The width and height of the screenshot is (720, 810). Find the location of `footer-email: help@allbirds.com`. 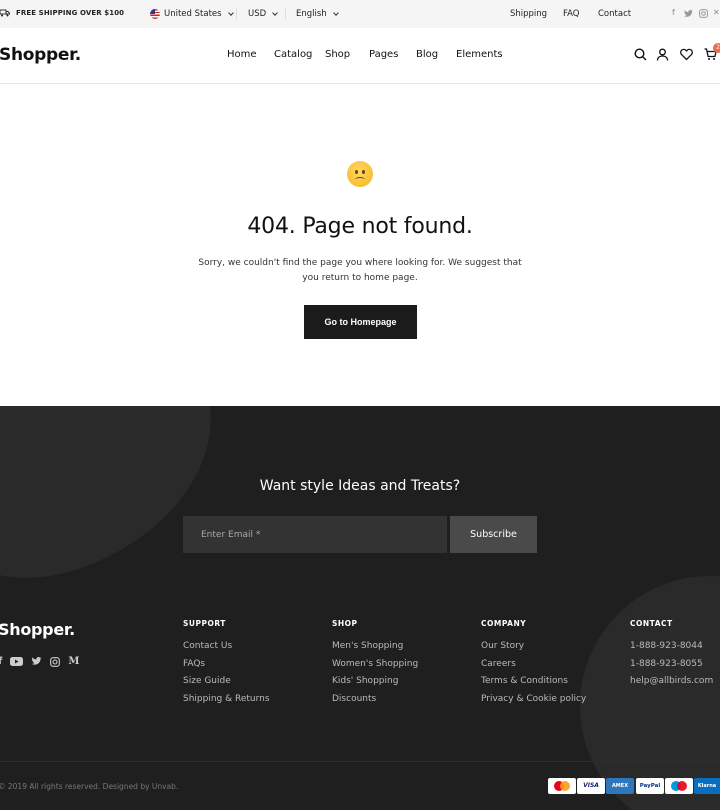

footer-email: help@allbirds.com is located at coordinates (671, 682).